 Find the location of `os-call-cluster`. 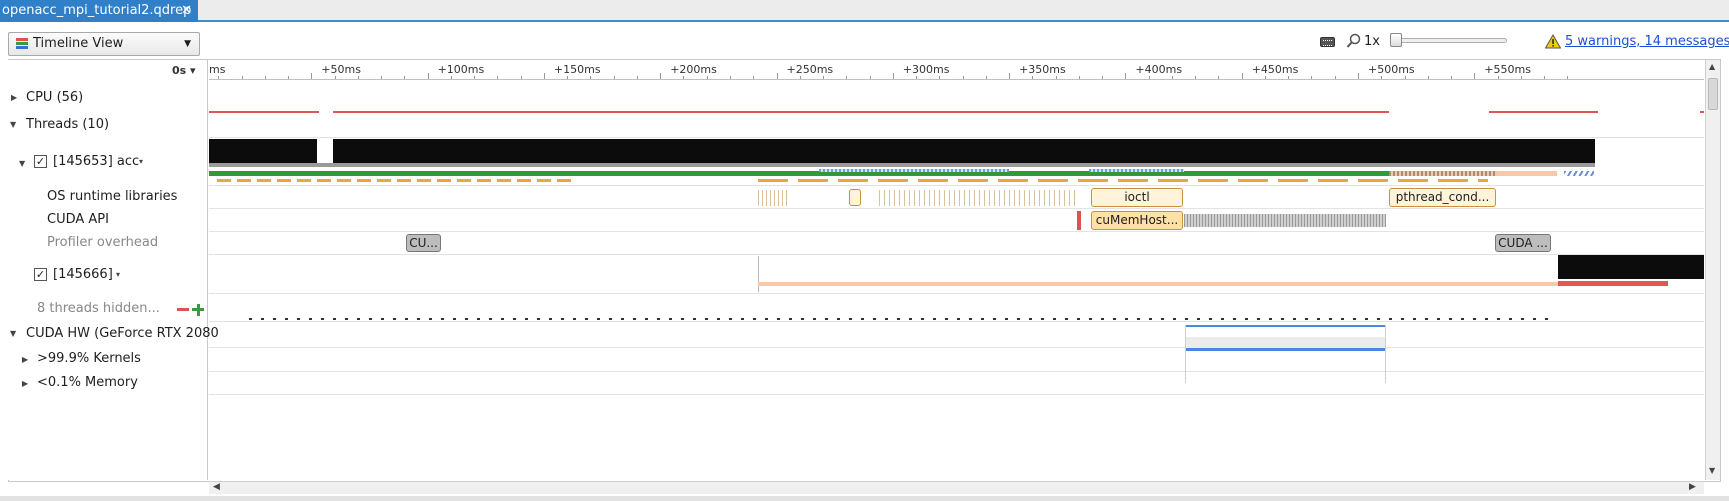

os-call-cluster is located at coordinates (773, 198).